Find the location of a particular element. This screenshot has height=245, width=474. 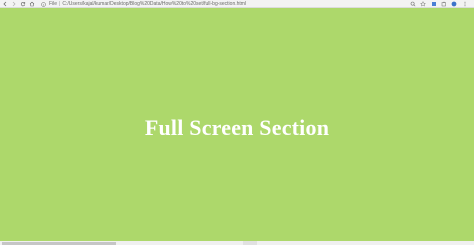

extension-icon is located at coordinates (434, 4).